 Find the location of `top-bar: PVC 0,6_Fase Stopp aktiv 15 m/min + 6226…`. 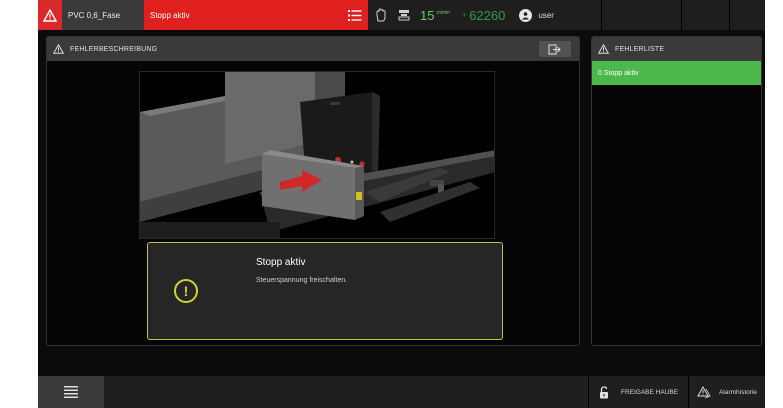

top-bar: PVC 0,6_Fase Stopp aktiv 15 m/min + 6226… is located at coordinates (401, 15).